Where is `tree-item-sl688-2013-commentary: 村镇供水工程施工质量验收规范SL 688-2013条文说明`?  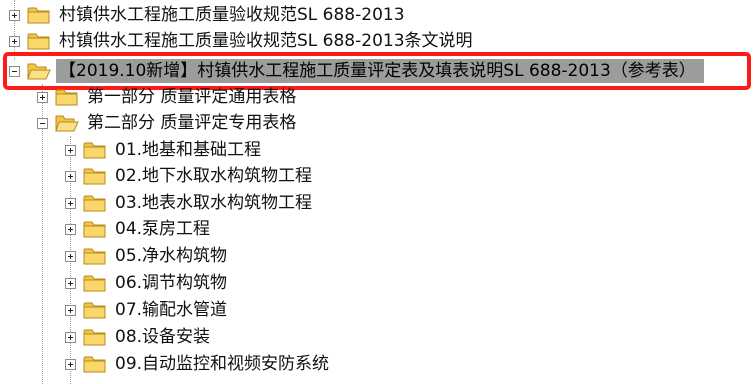 tree-item-sl688-2013-commentary: 村镇供水工程施工质量验收规范SL 688-2013条文说明 is located at coordinates (242, 41).